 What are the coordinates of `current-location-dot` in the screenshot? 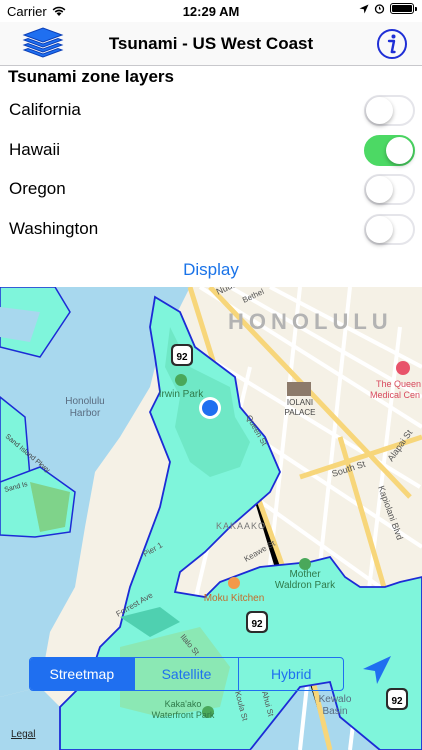 It's located at (210, 408).